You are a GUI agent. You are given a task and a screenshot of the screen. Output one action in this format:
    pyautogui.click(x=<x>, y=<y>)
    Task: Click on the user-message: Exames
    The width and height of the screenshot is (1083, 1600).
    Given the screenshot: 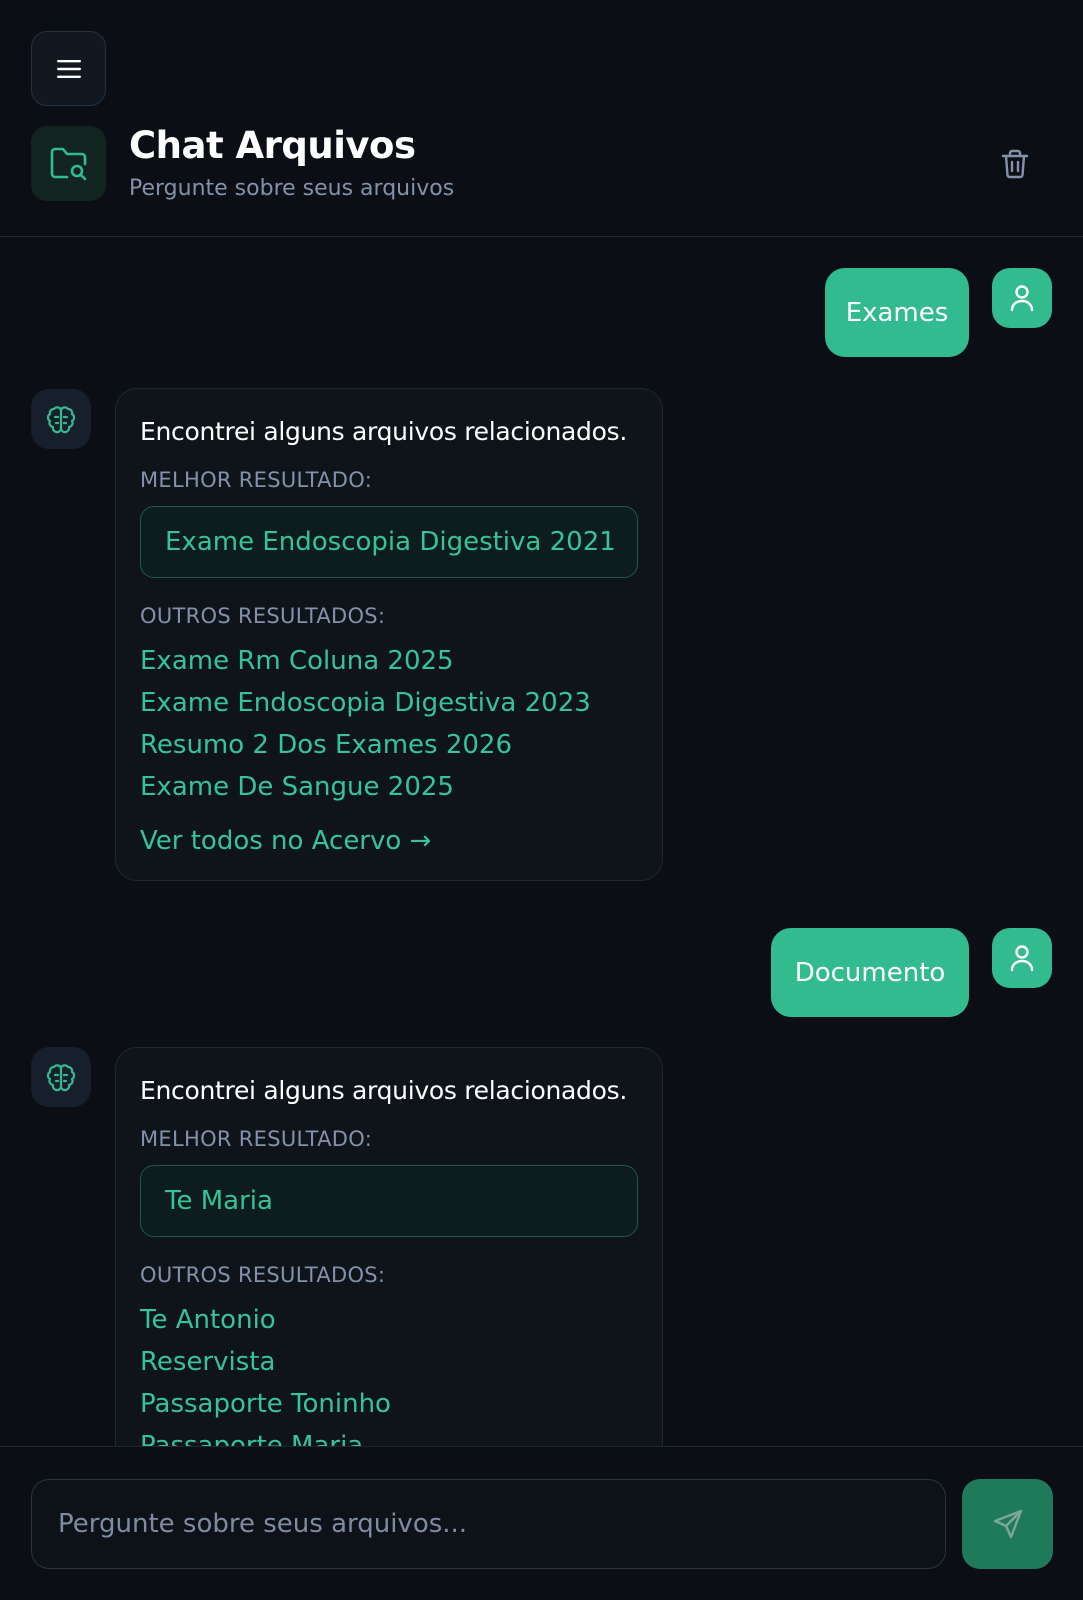 What is the action you would take?
    pyautogui.click(x=897, y=312)
    